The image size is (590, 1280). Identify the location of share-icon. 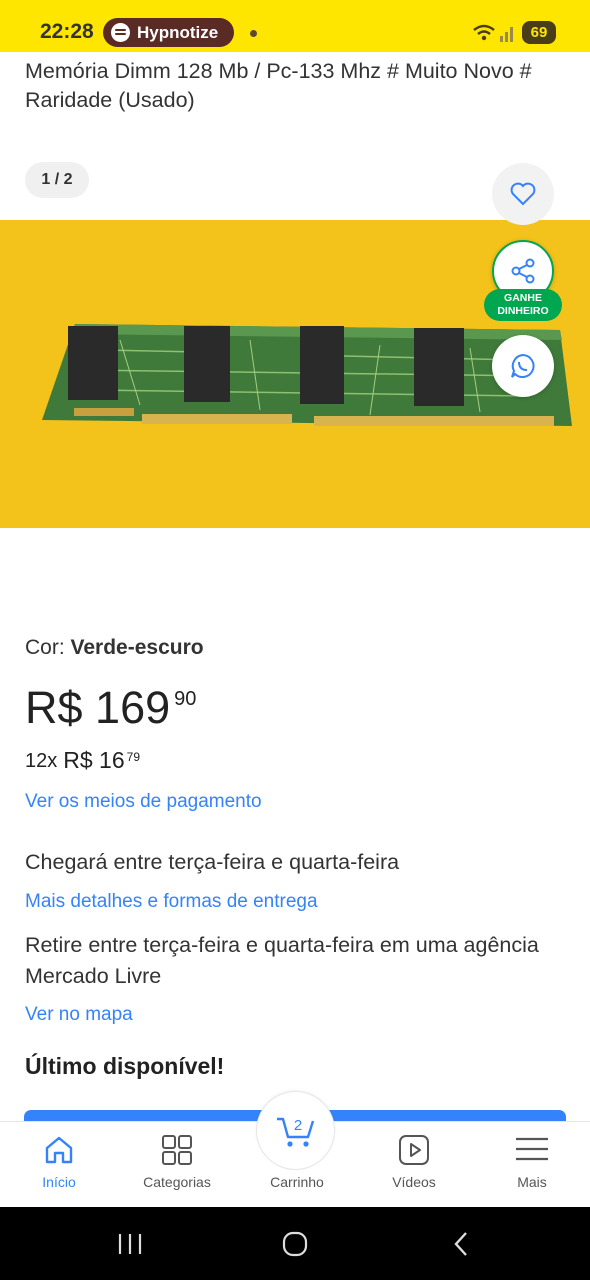
(523, 271).